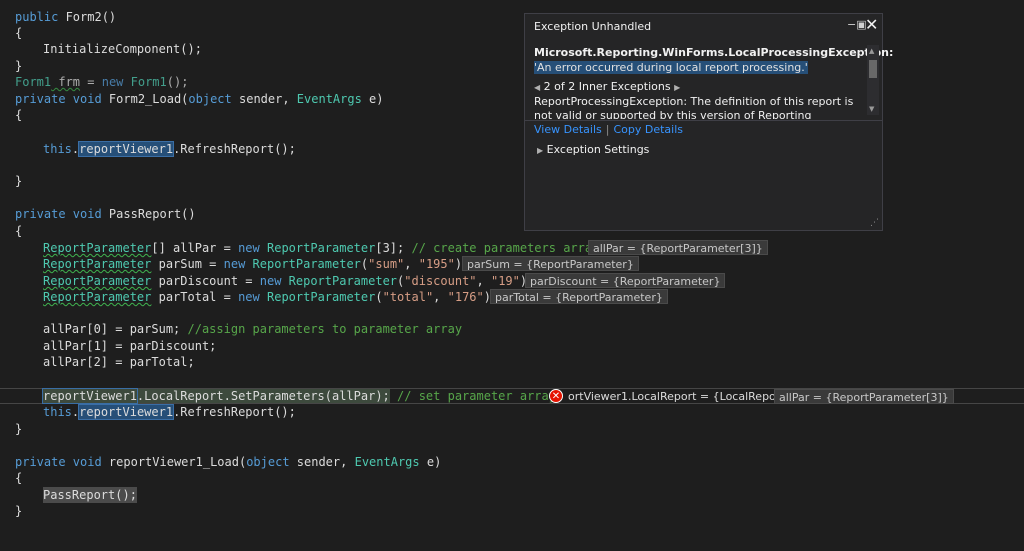  Describe the element at coordinates (512, 412) in the screenshot. I see `code-line-20: this.reportViewer1.RefreshReport();` at that location.